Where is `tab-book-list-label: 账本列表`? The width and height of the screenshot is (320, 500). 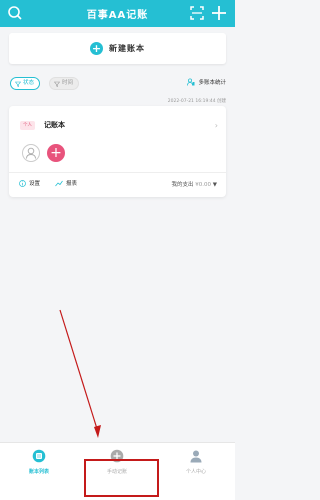
tab-book-list-label: 账本列表 is located at coordinates (38, 472).